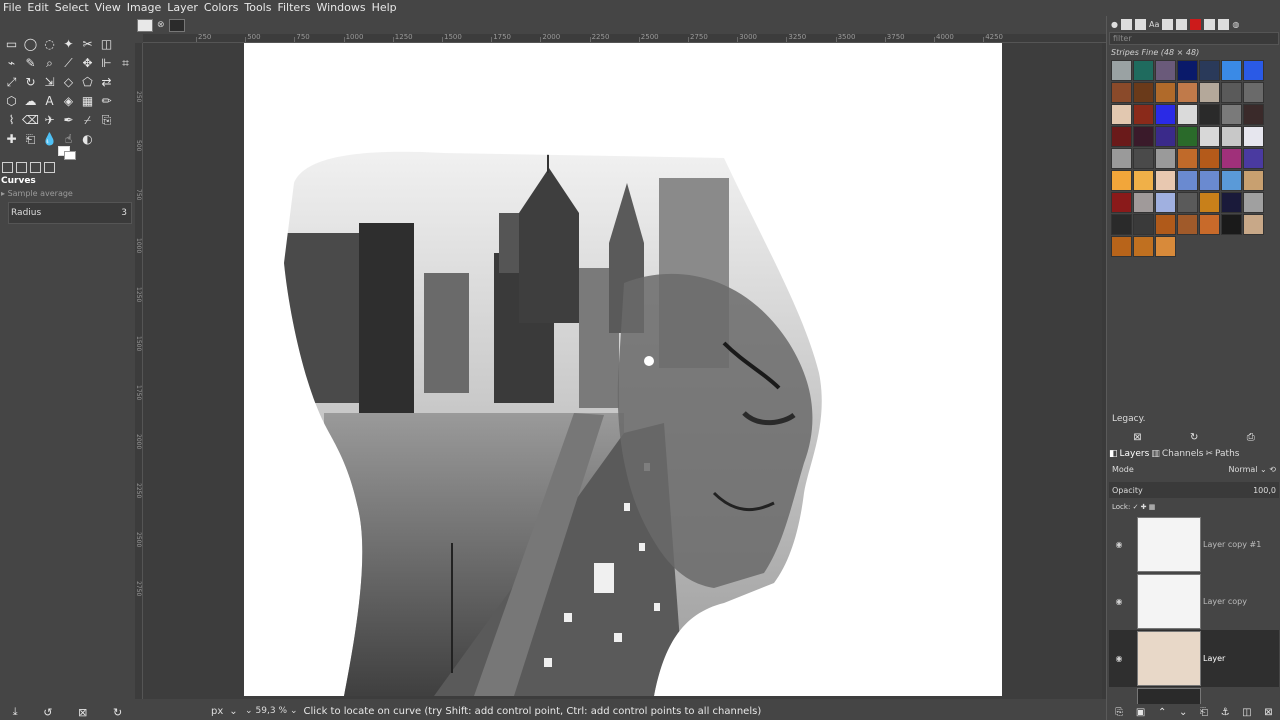  Describe the element at coordinates (1224, 24) in the screenshot. I see `tool-presets-tab` at that location.